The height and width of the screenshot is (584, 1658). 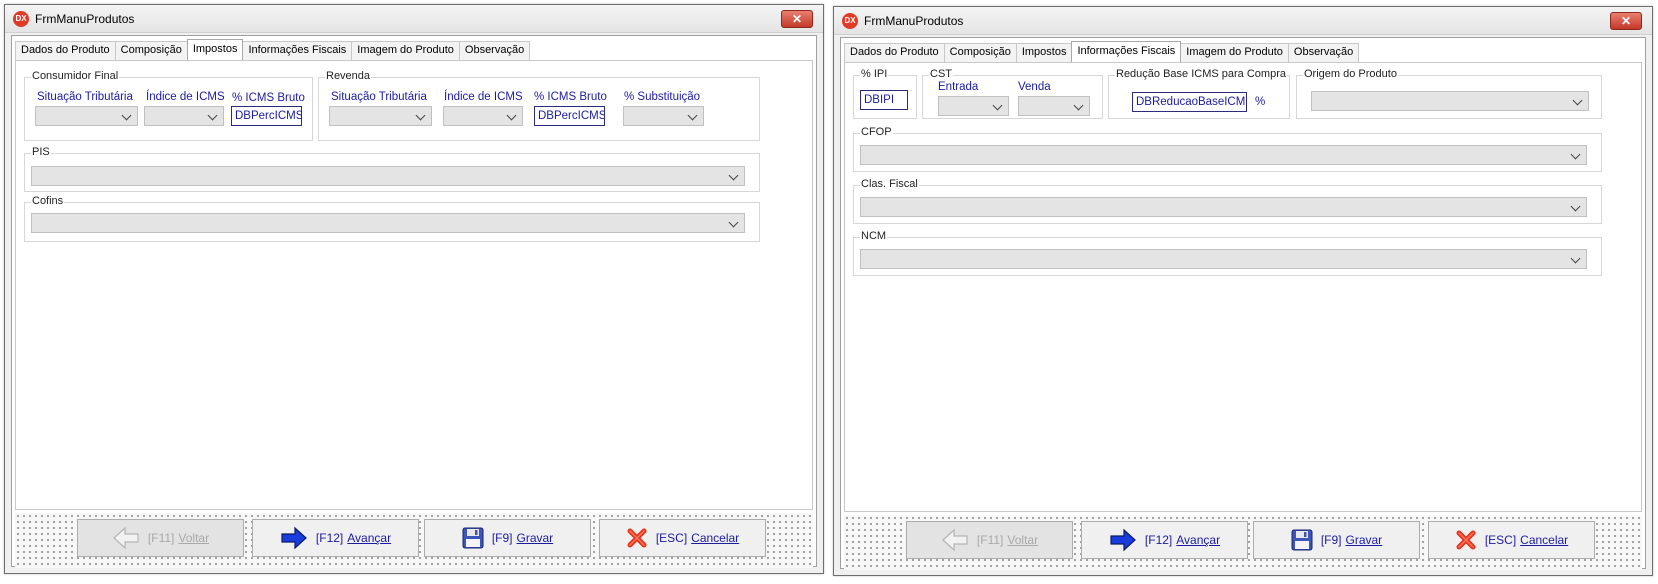 What do you see at coordinates (185, 97) in the screenshot?
I see `indice-icms-label: Índice de ICMS` at bounding box center [185, 97].